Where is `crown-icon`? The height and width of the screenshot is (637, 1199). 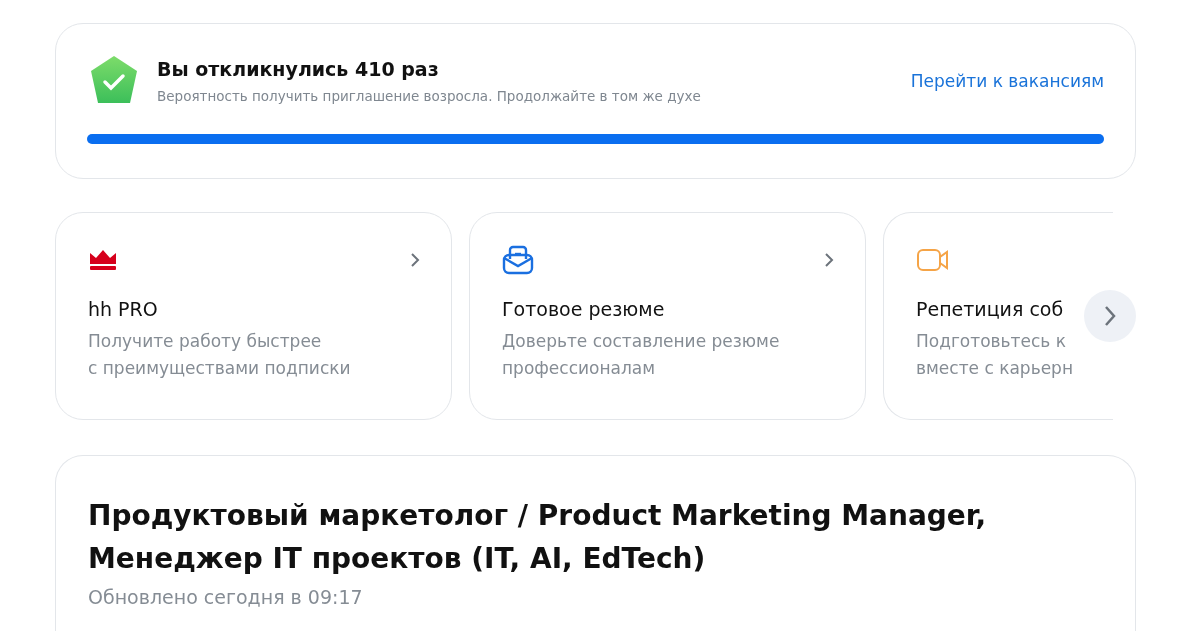
crown-icon is located at coordinates (103, 260).